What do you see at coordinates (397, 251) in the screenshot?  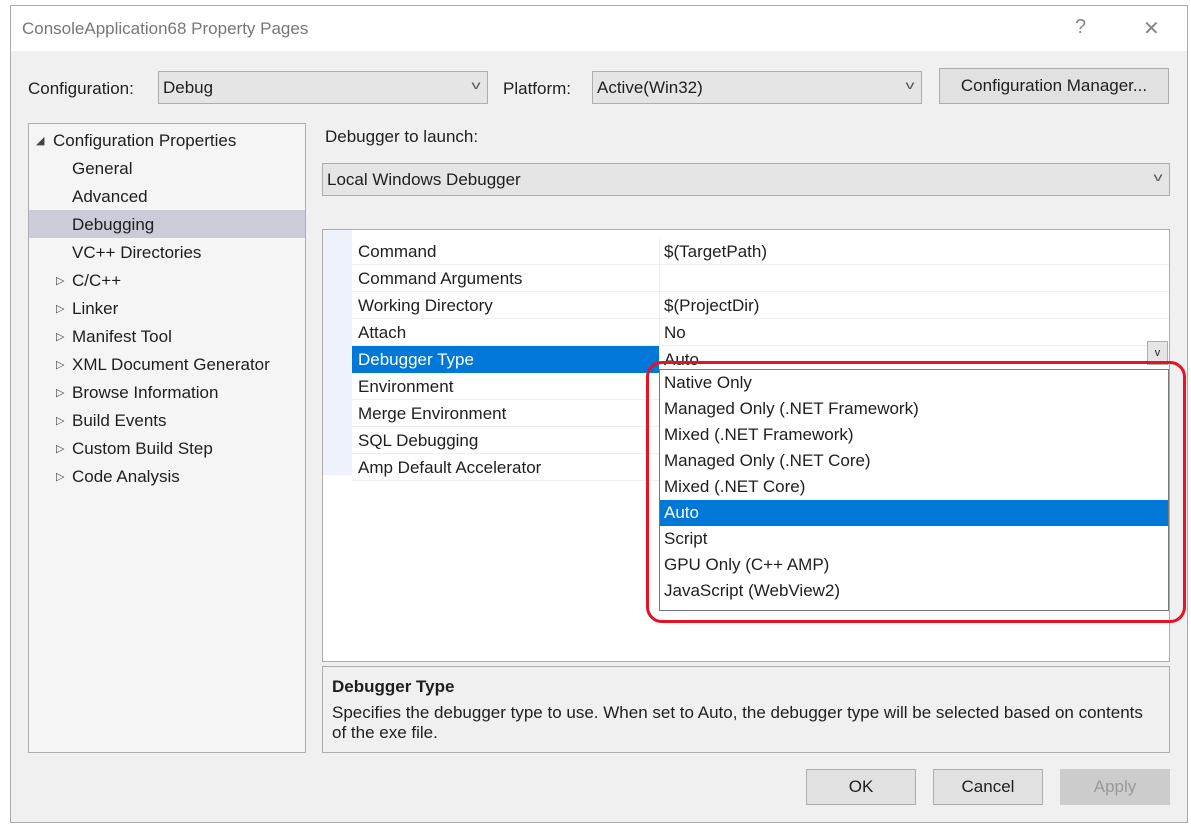 I see `property-name: Command` at bounding box center [397, 251].